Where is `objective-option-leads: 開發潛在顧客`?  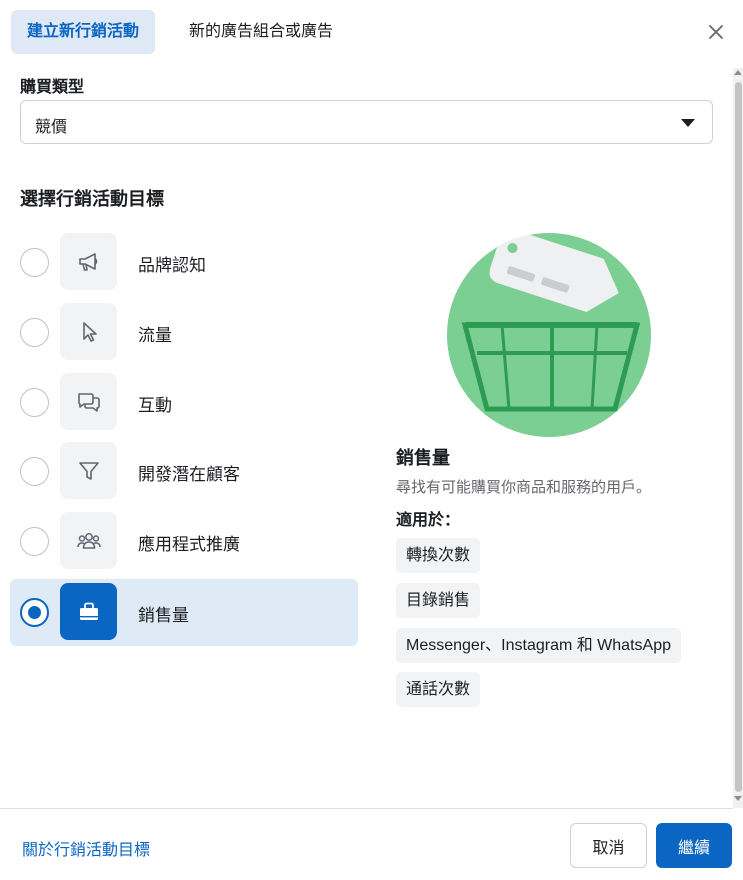
objective-option-leads: 開發潛在顧客 is located at coordinates (184, 471).